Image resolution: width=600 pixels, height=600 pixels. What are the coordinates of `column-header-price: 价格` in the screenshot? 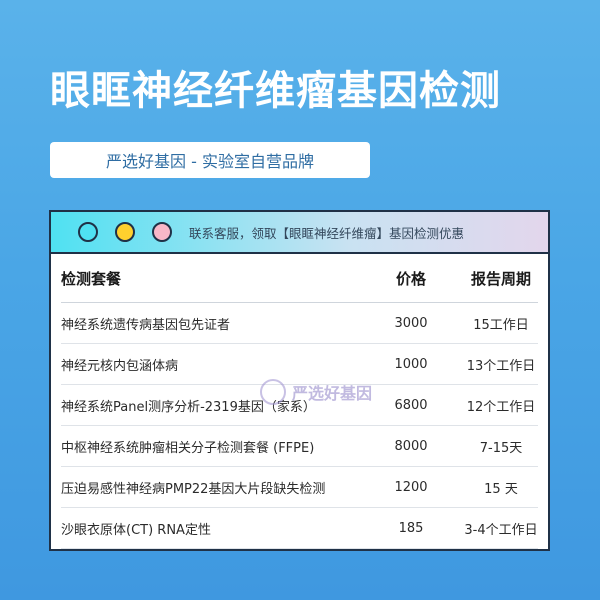 It's located at (410, 278).